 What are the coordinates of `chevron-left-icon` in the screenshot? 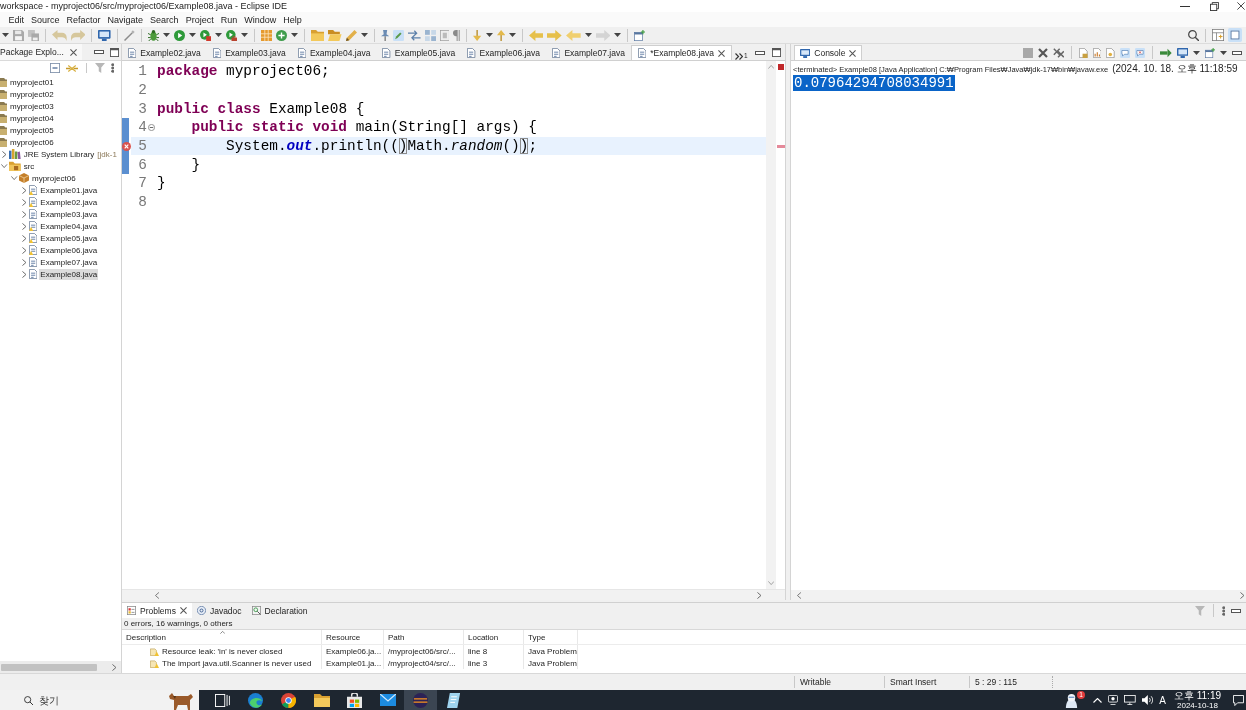 It's located at (799, 595).